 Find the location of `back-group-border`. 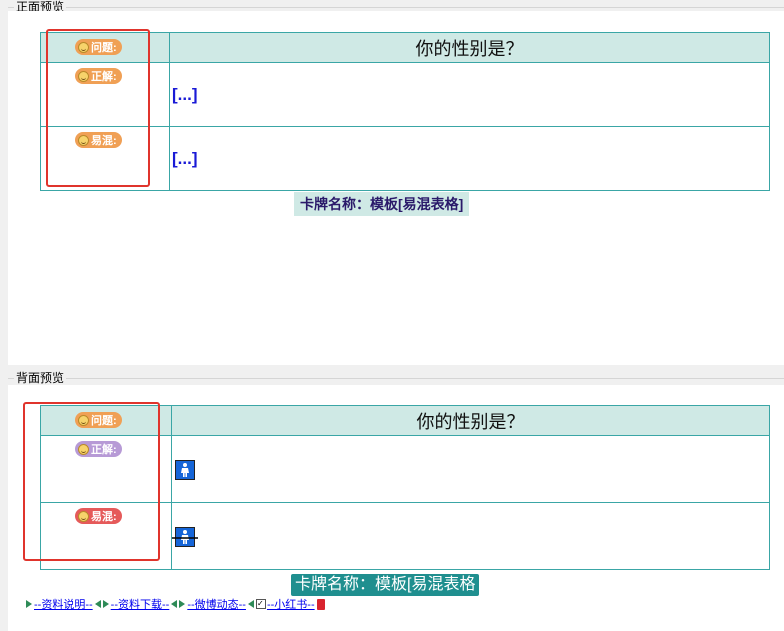

back-group-border is located at coordinates (396, 378).